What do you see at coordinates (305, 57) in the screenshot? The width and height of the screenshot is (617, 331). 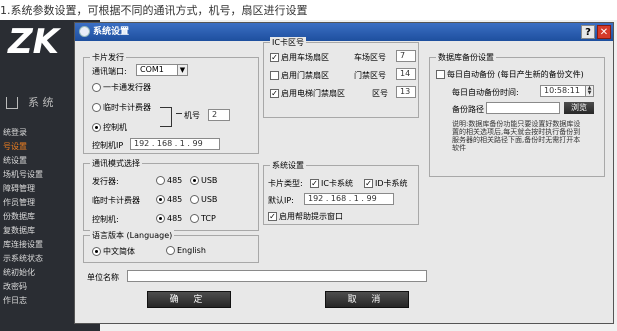 I see `check-parking-sector-label: 启用车场扇区` at bounding box center [305, 57].